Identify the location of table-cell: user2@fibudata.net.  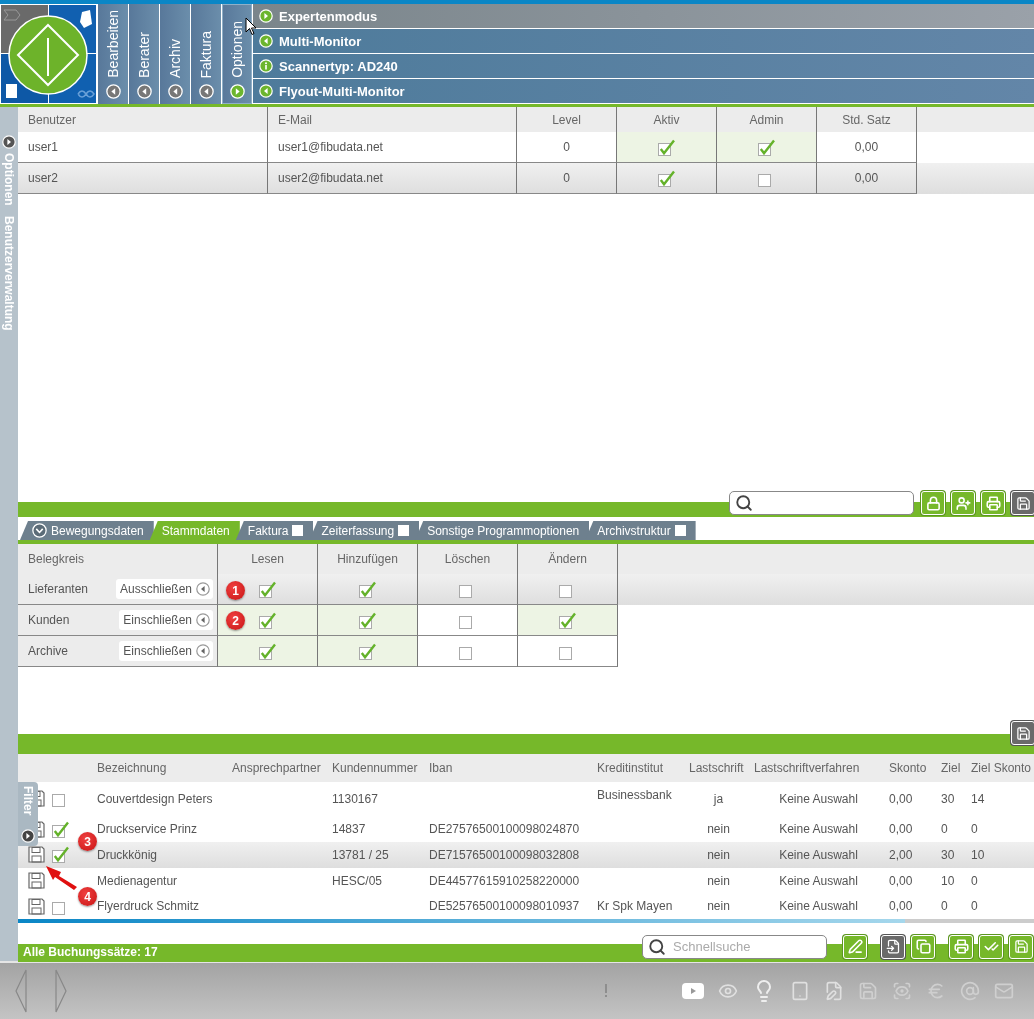
(392, 178).